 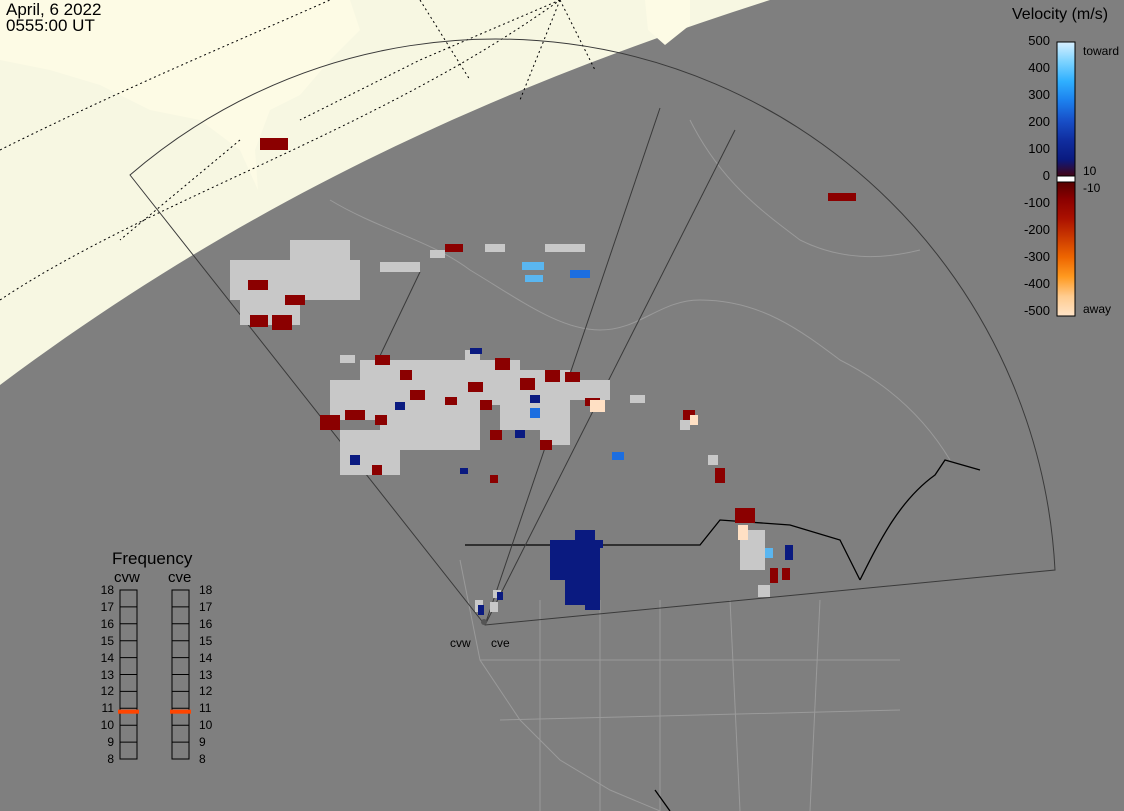 I want to click on velocity-side-label: away, so click(x=1097, y=309).